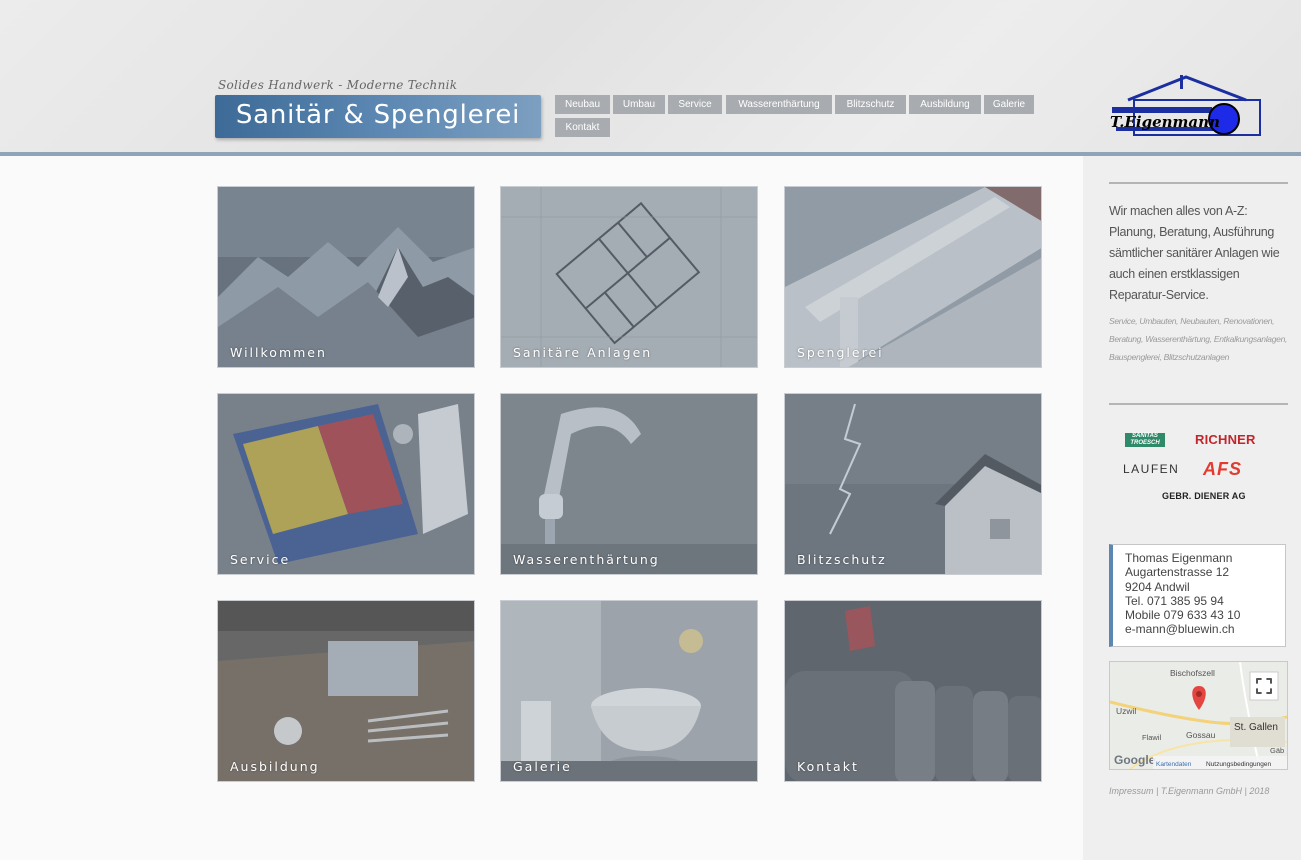 This screenshot has height=860, width=1301. Describe the element at coordinates (346, 484) in the screenshot. I see `tile-service: Service` at that location.